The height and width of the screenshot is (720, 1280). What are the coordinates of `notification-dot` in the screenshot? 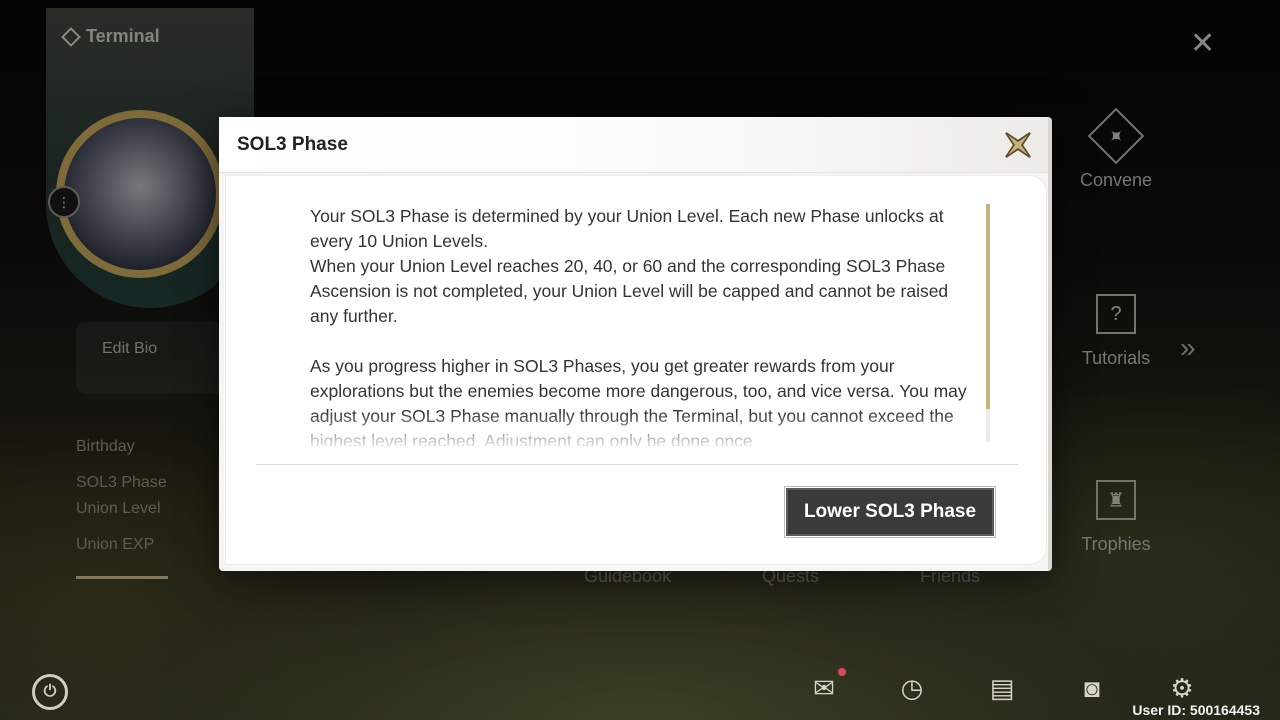 It's located at (842, 672).